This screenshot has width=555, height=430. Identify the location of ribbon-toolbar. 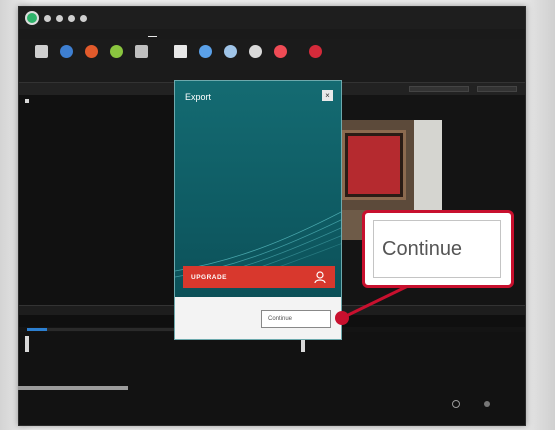
(272, 61).